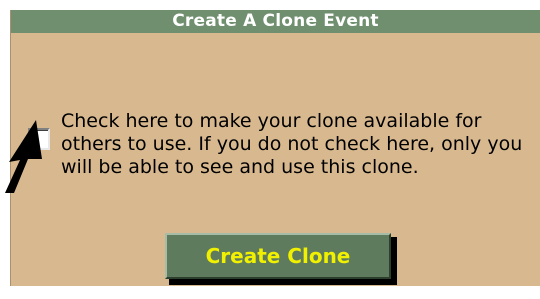 The width and height of the screenshot is (540, 299). I want to click on create-clone-button: Create Clone, so click(278, 256).